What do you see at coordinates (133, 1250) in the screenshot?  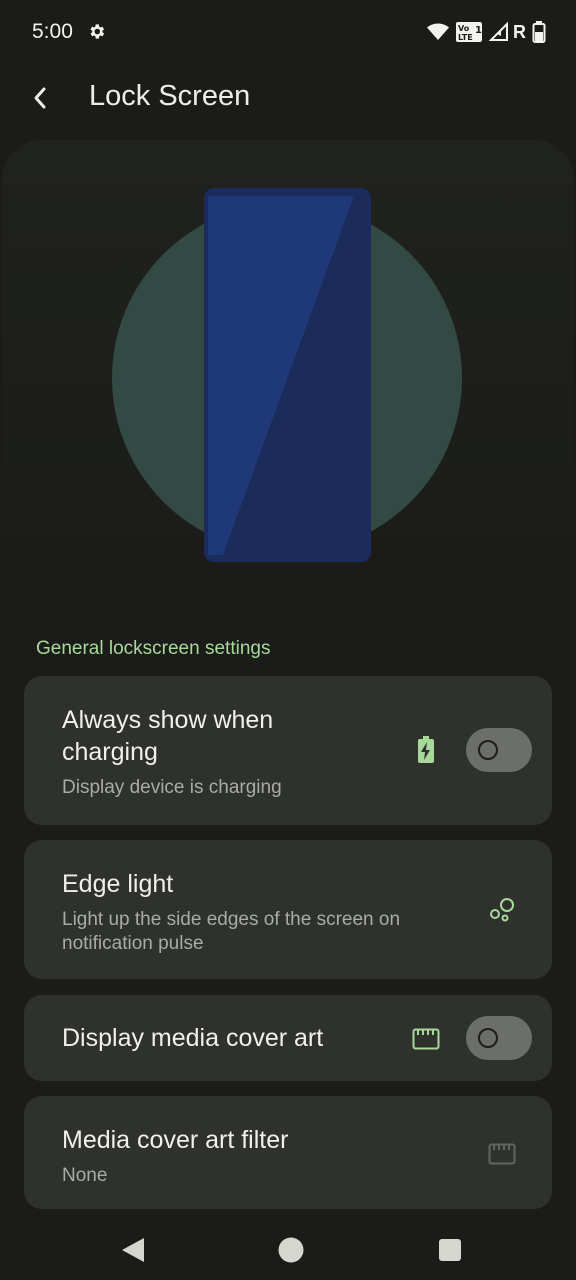 I see `nav-back-icon` at bounding box center [133, 1250].